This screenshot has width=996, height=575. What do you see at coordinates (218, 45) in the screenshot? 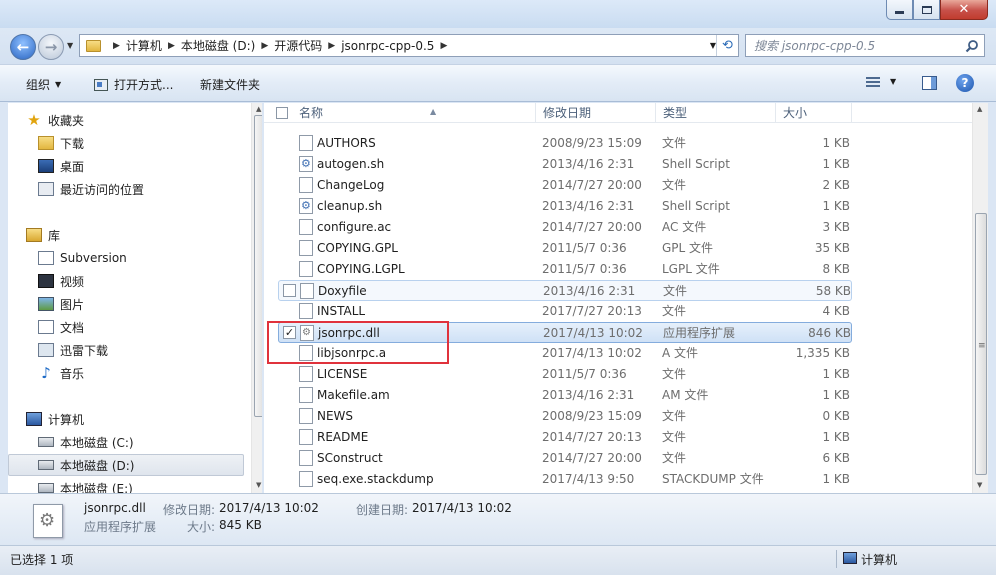
I see `breadcrumb-drive-d: 本地磁盘 (D:)` at bounding box center [218, 45].